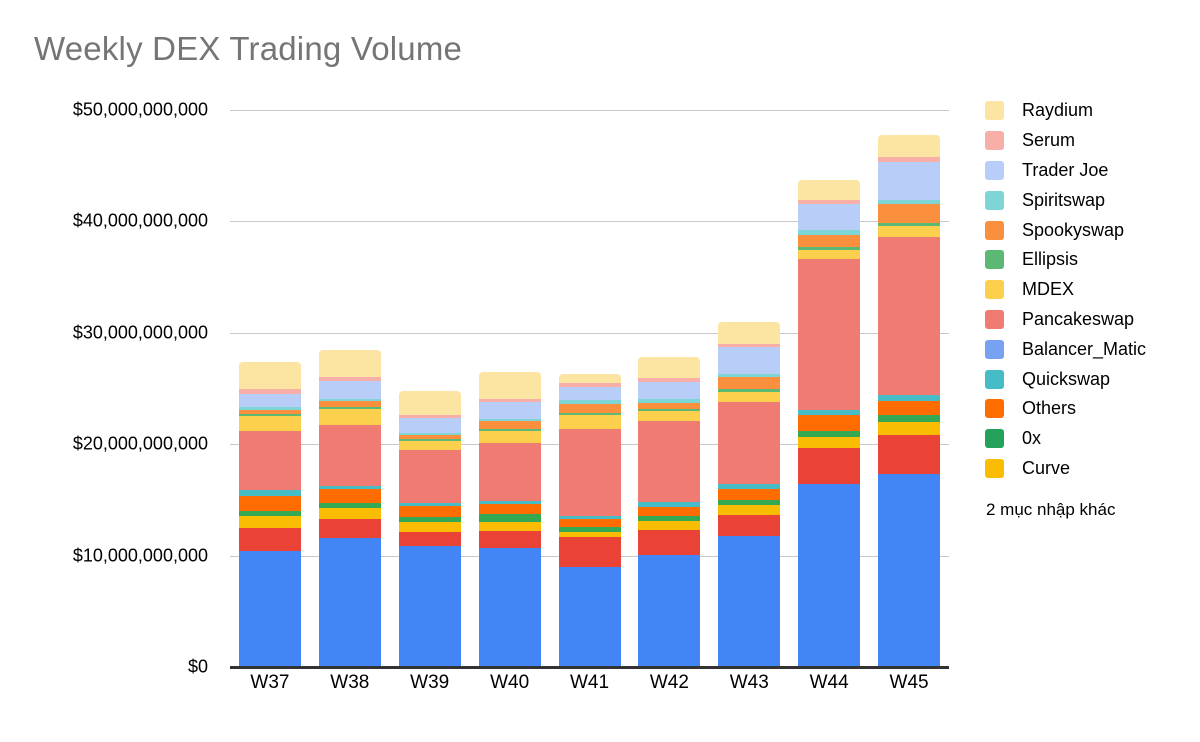 Image resolution: width=1200 pixels, height=742 pixels. What do you see at coordinates (1090, 230) in the screenshot?
I see `legend-item: Spookyswap` at bounding box center [1090, 230].